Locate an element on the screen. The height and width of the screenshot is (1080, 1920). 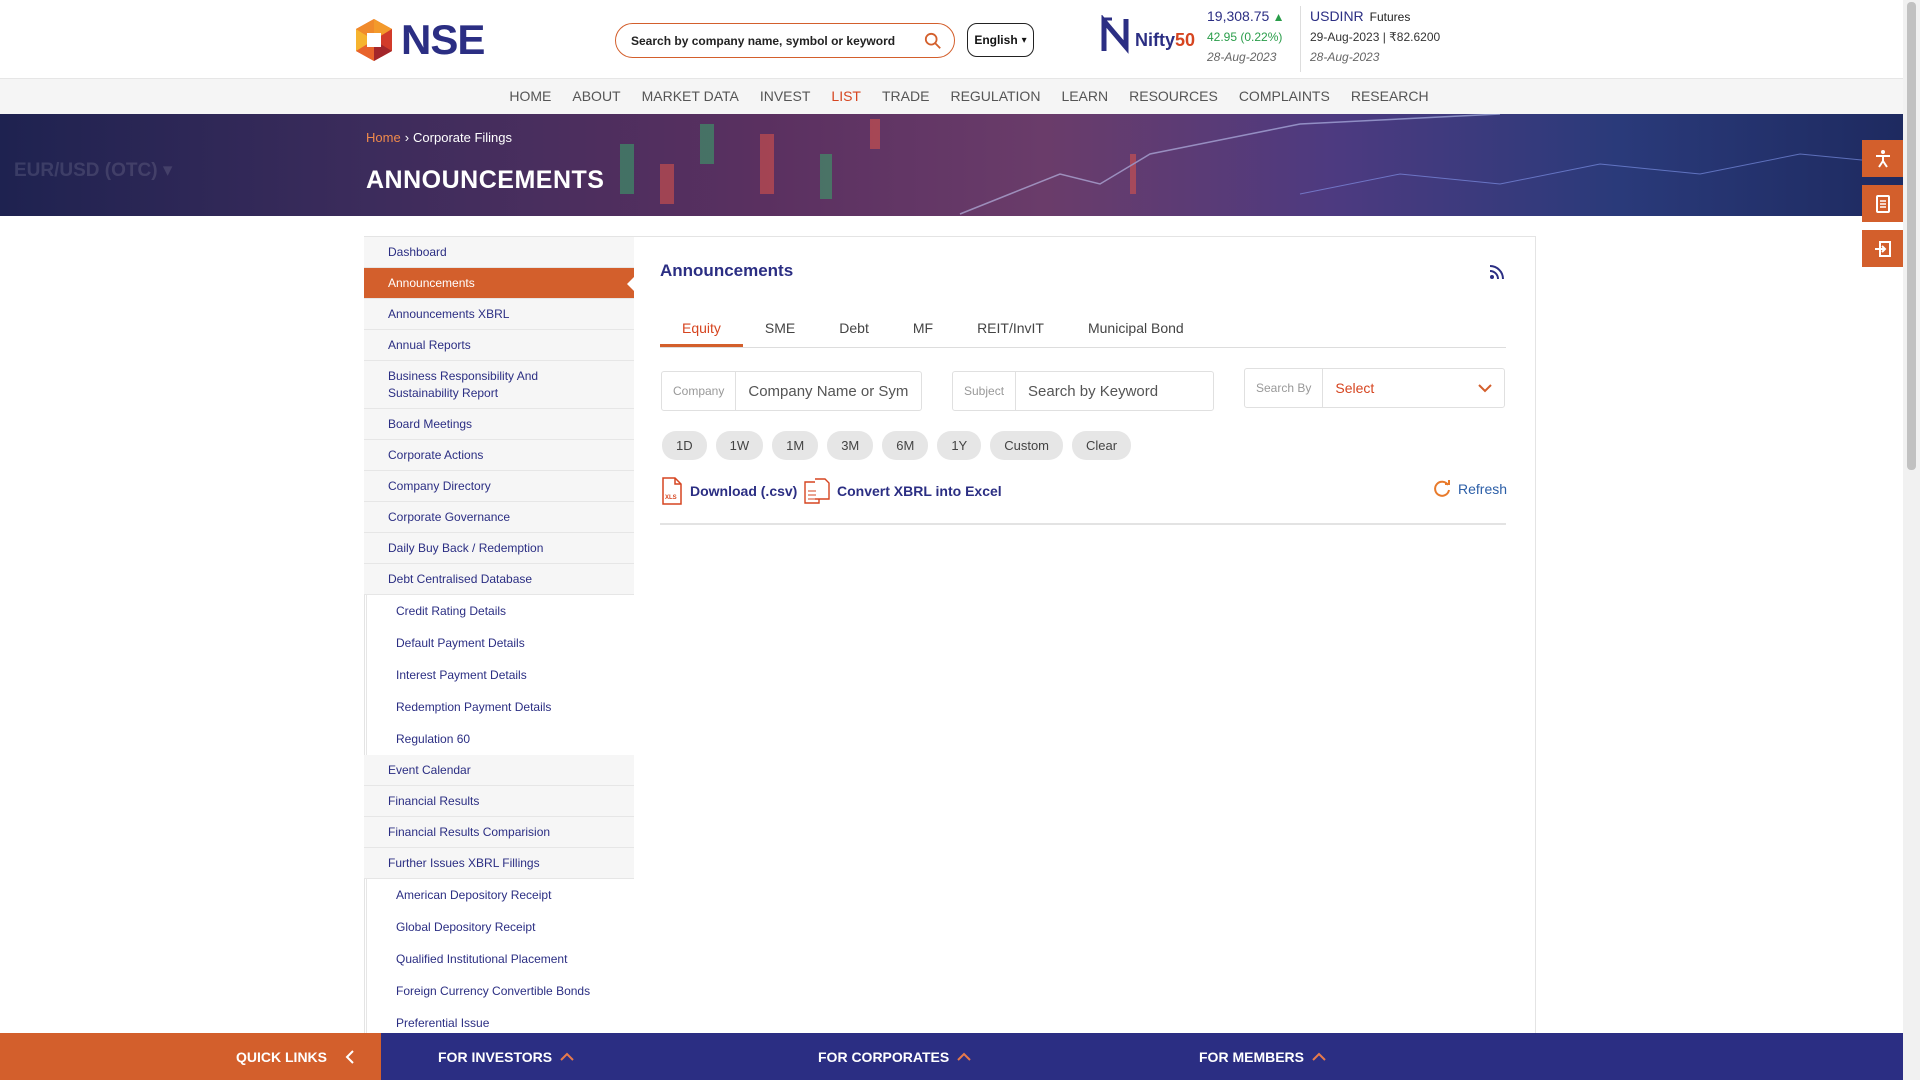
for-investors-button: FOR INVESTORS is located at coordinates (506, 1056).